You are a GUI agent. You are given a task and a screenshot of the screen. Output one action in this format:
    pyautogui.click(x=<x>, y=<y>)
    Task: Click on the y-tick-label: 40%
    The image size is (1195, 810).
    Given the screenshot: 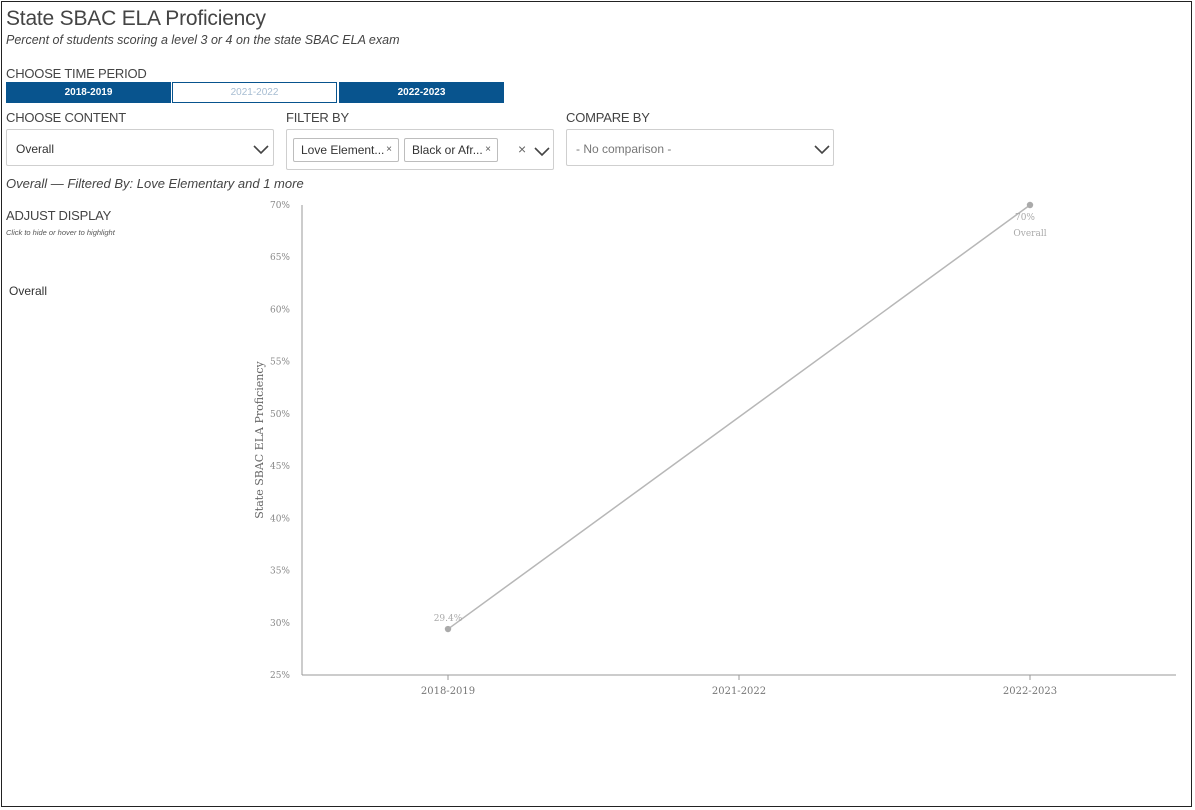 What is the action you would take?
    pyautogui.click(x=280, y=519)
    